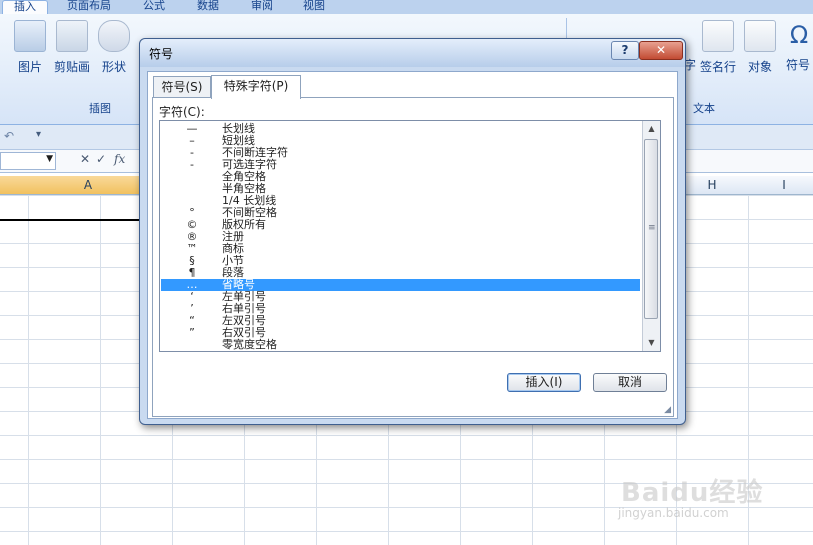 This screenshot has height=545, width=813. I want to click on ribbon-tab-view: 视图, so click(314, 7).